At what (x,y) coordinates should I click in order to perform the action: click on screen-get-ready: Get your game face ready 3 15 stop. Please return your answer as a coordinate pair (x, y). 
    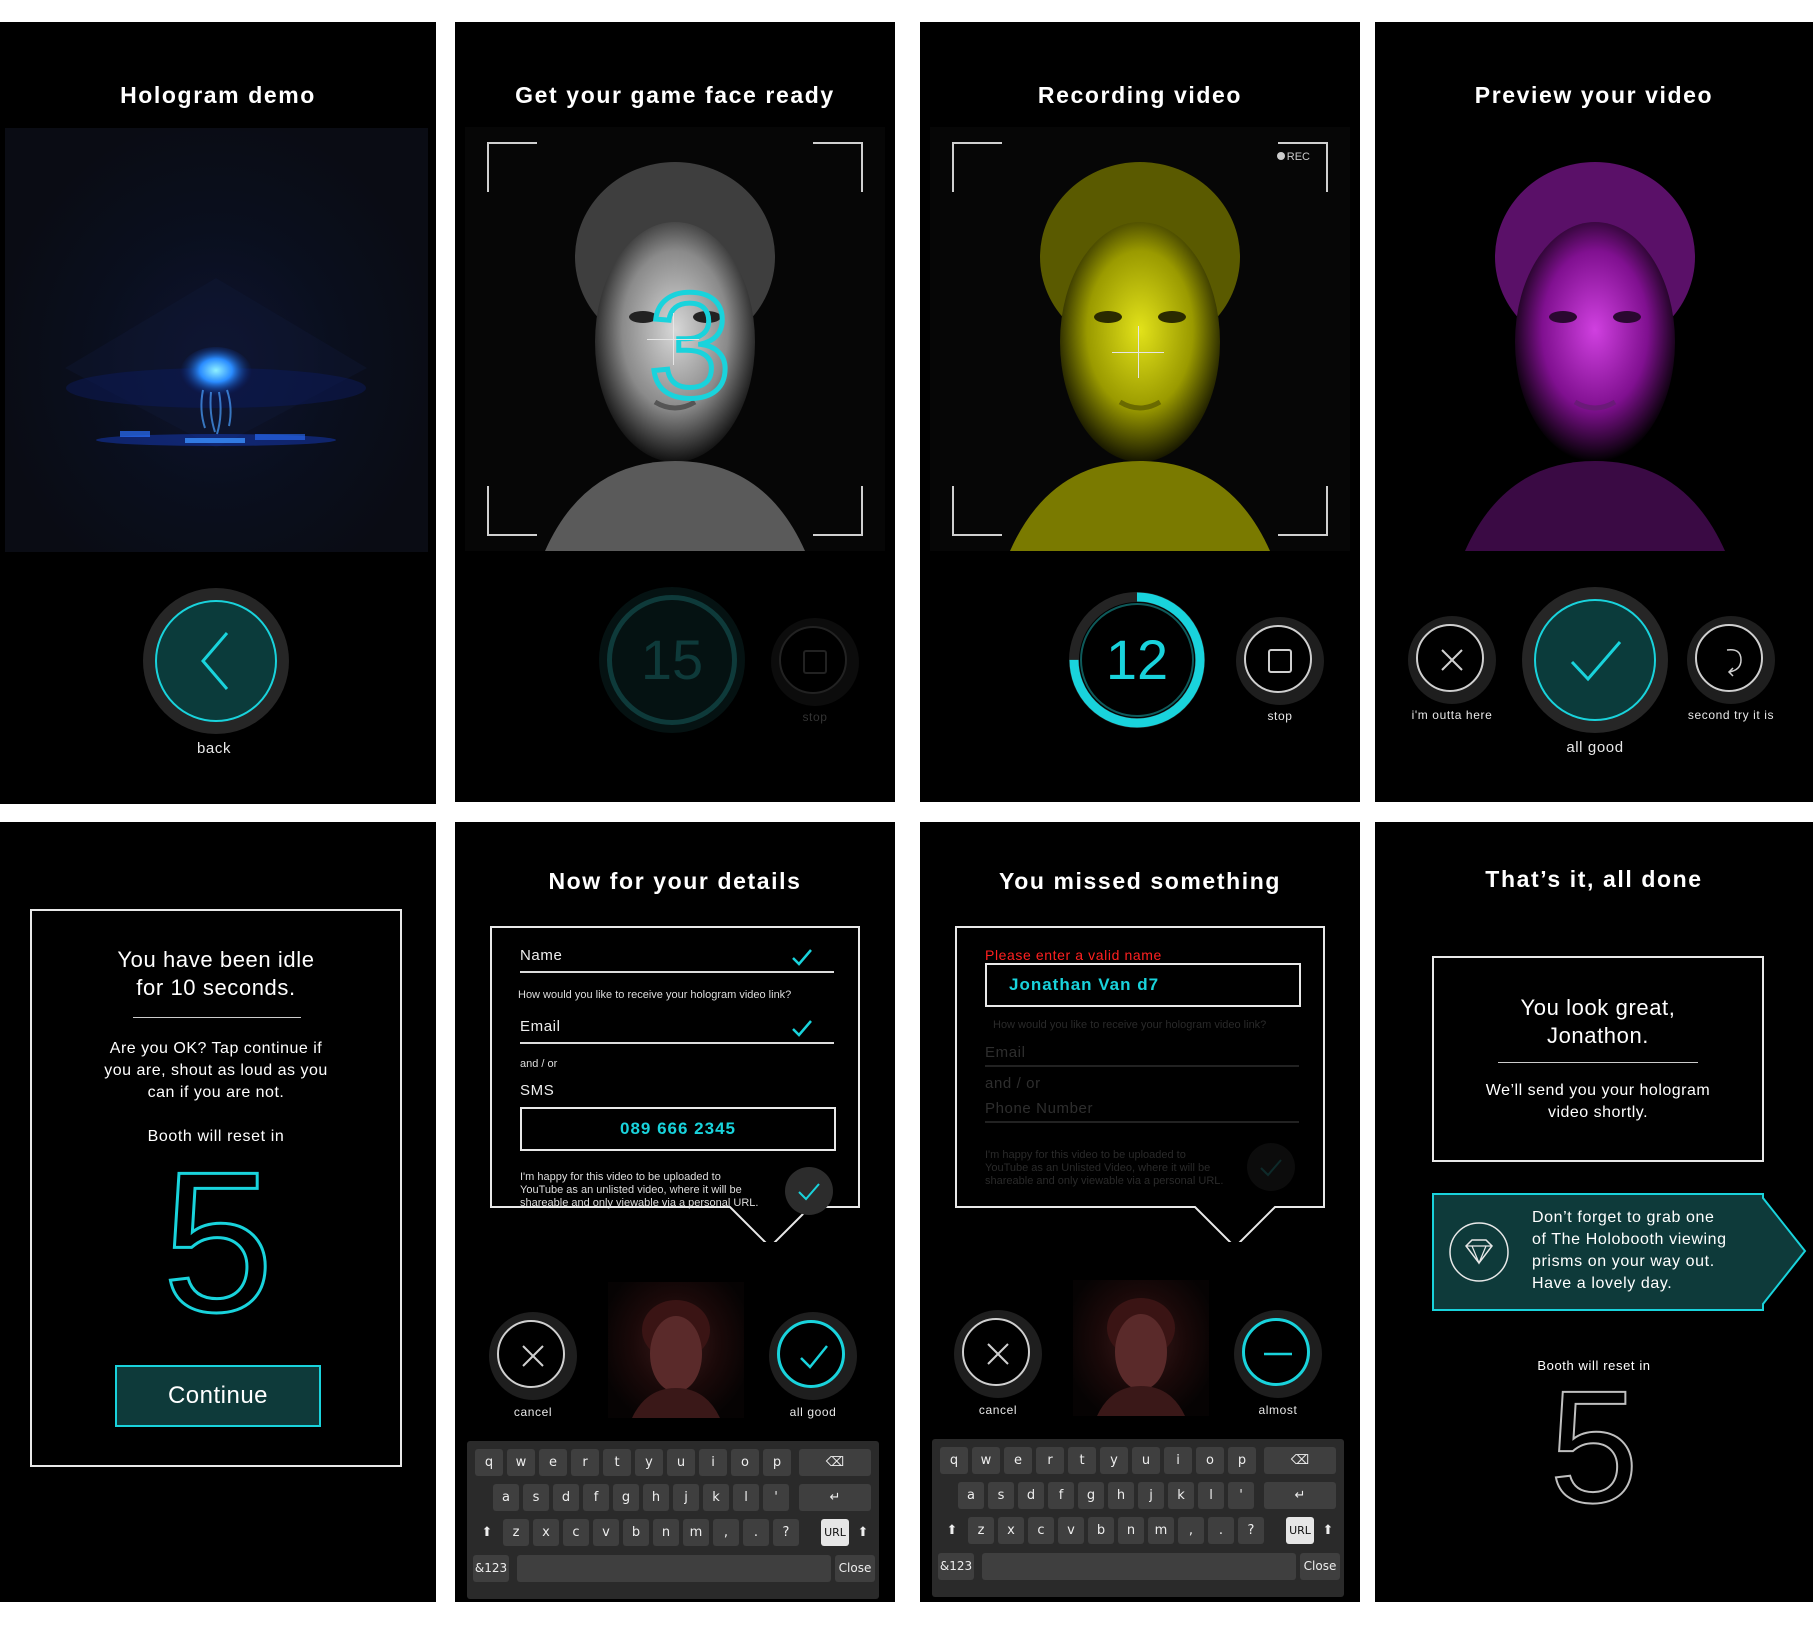
    Looking at the image, I should click on (675, 412).